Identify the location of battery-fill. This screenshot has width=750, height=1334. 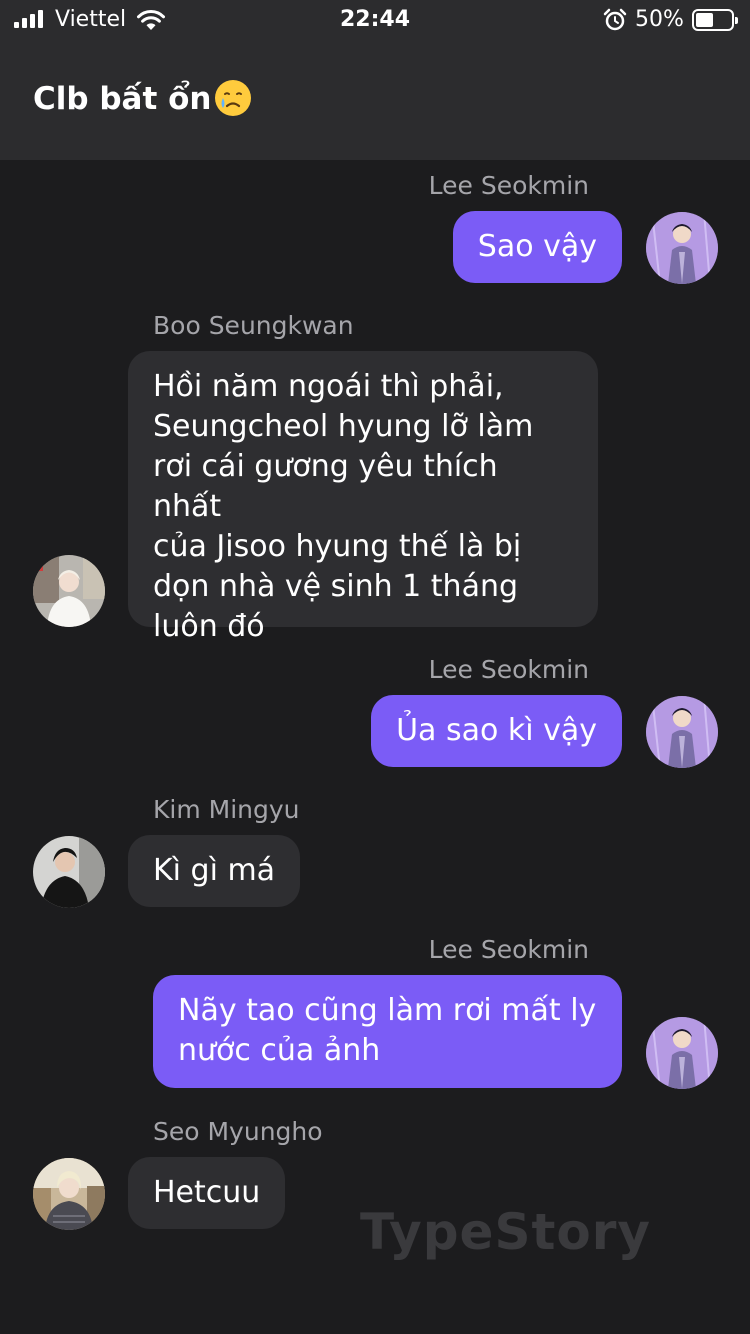
(704, 20).